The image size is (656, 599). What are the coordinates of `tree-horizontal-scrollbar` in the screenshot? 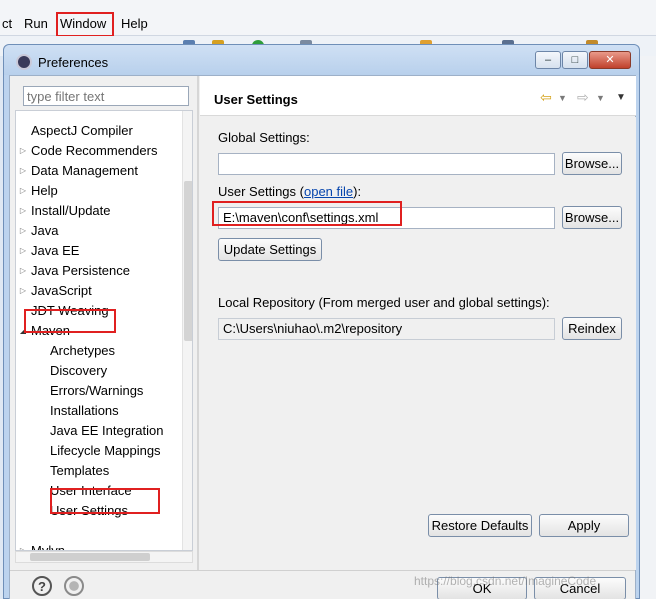 It's located at (104, 557).